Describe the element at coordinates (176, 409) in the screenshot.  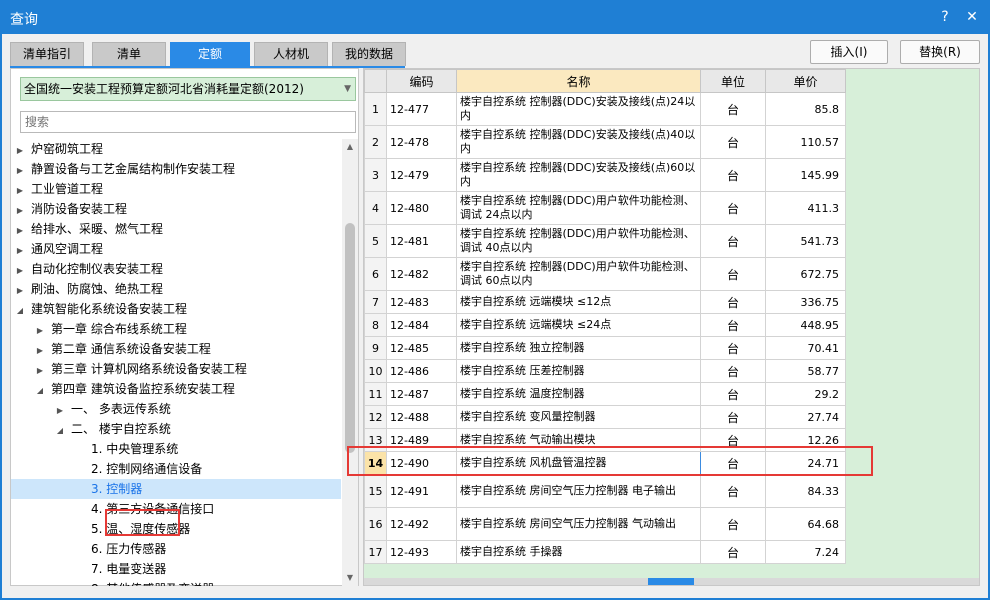
I see `tree-item: ▶ 一、 多表远传系统` at that location.